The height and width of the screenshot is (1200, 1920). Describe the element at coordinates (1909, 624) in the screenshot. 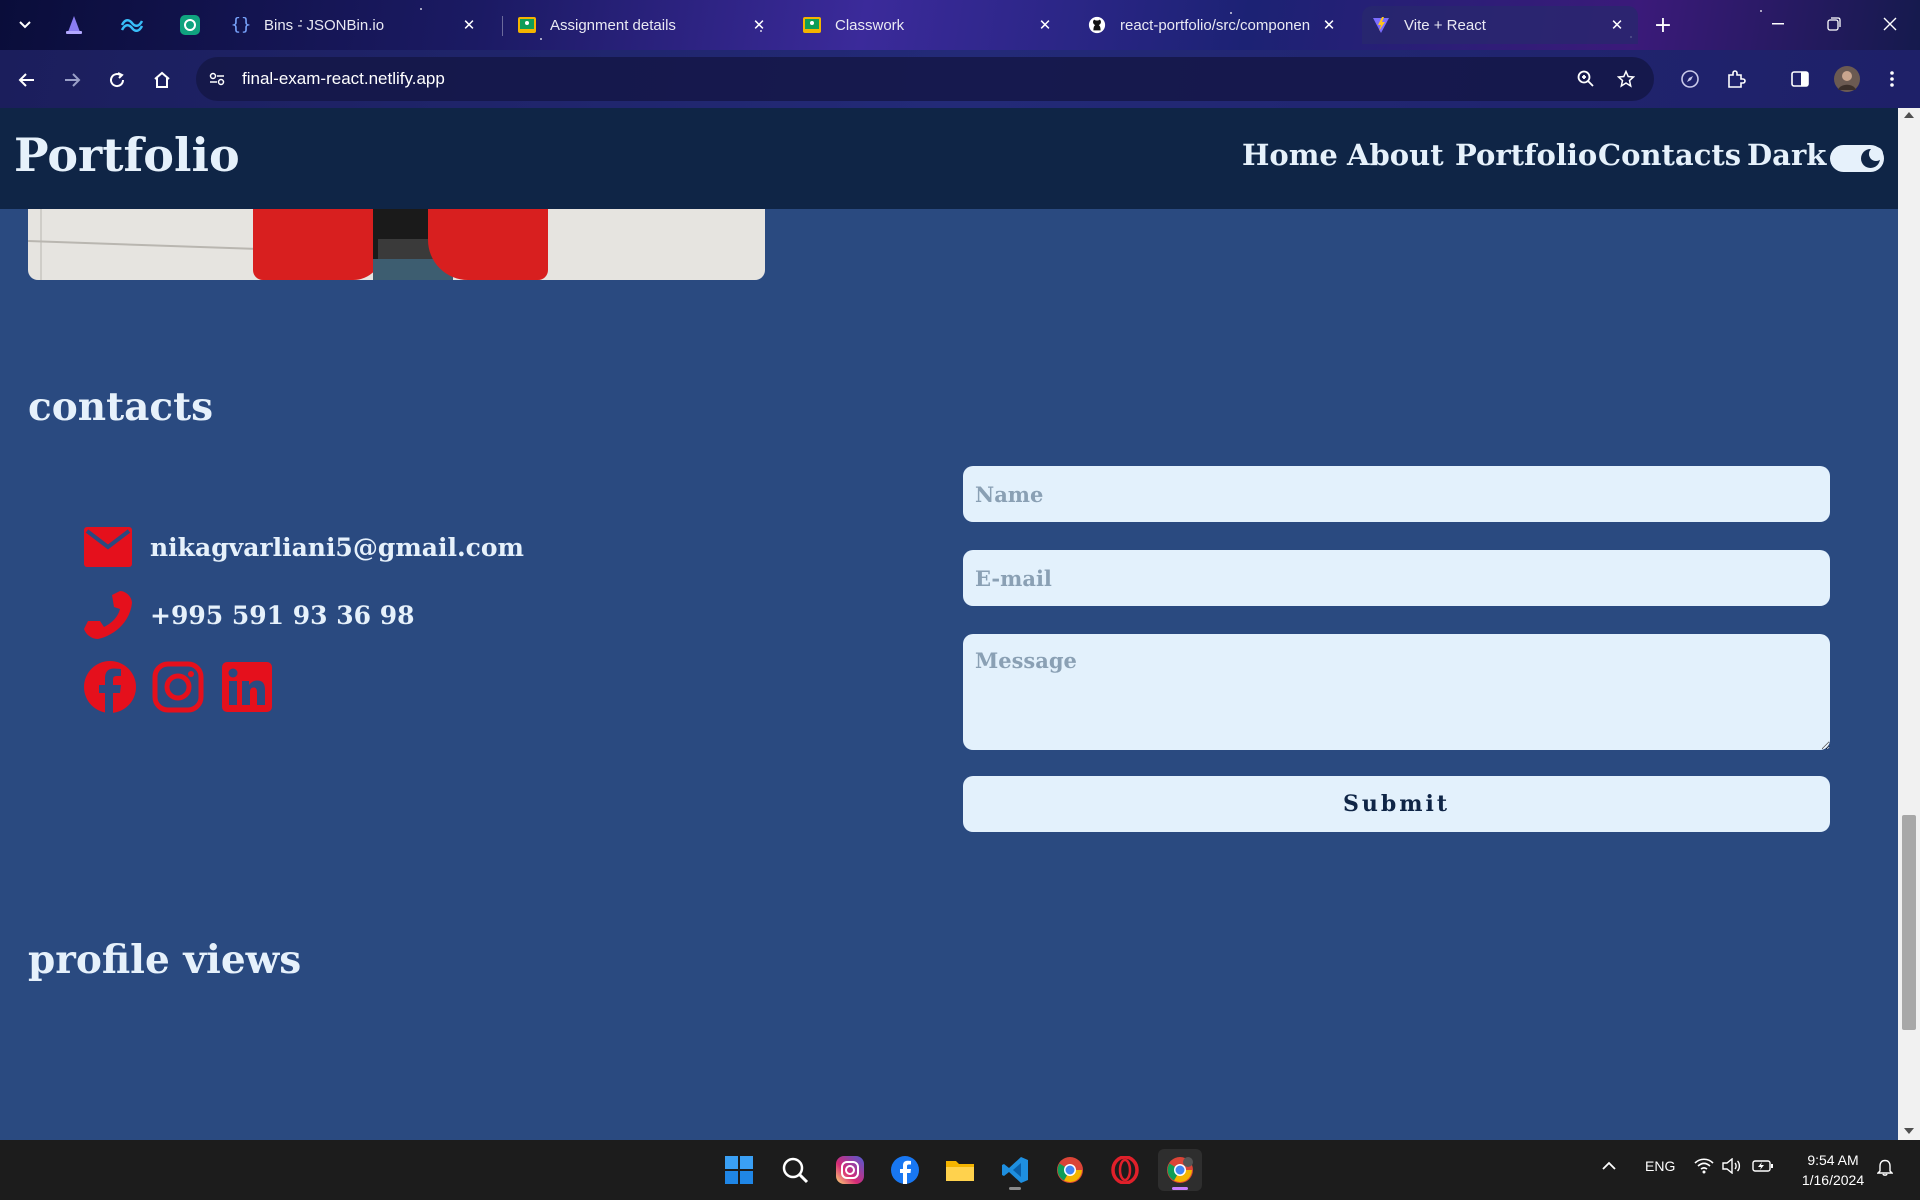

I see `page-scrollbar` at that location.